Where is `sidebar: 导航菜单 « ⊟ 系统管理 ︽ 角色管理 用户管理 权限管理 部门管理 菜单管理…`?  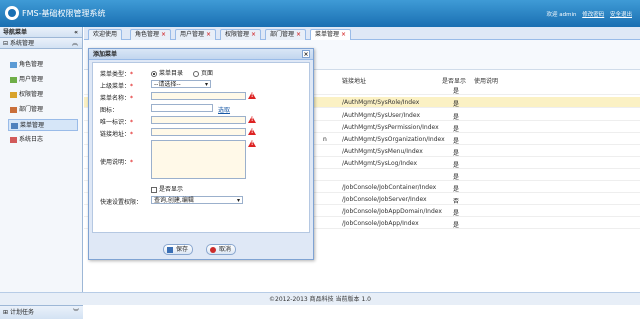 sidebar: 导航菜单 « ⊟ 系统管理 ︽ 角色管理 用户管理 权限管理 部门管理 菜单管理… is located at coordinates (41, 173).